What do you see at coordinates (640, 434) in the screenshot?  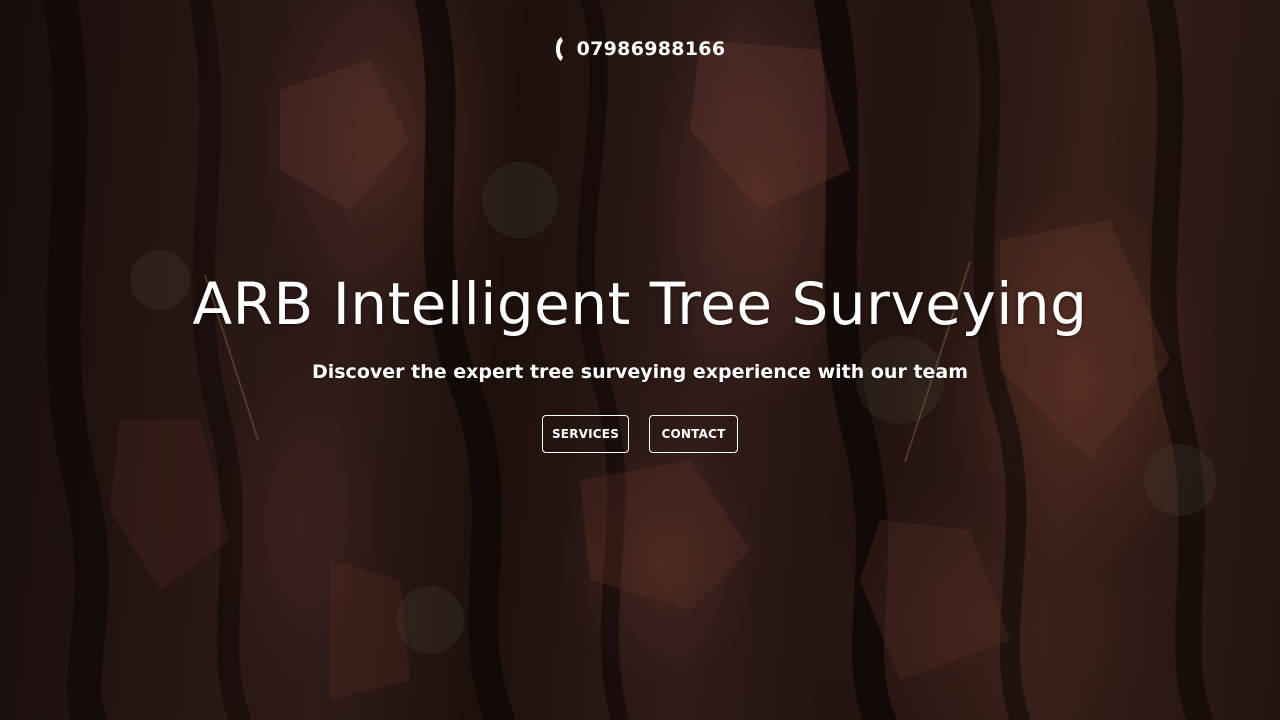 I see `cta-button-group: SERVICES CONTACT` at bounding box center [640, 434].